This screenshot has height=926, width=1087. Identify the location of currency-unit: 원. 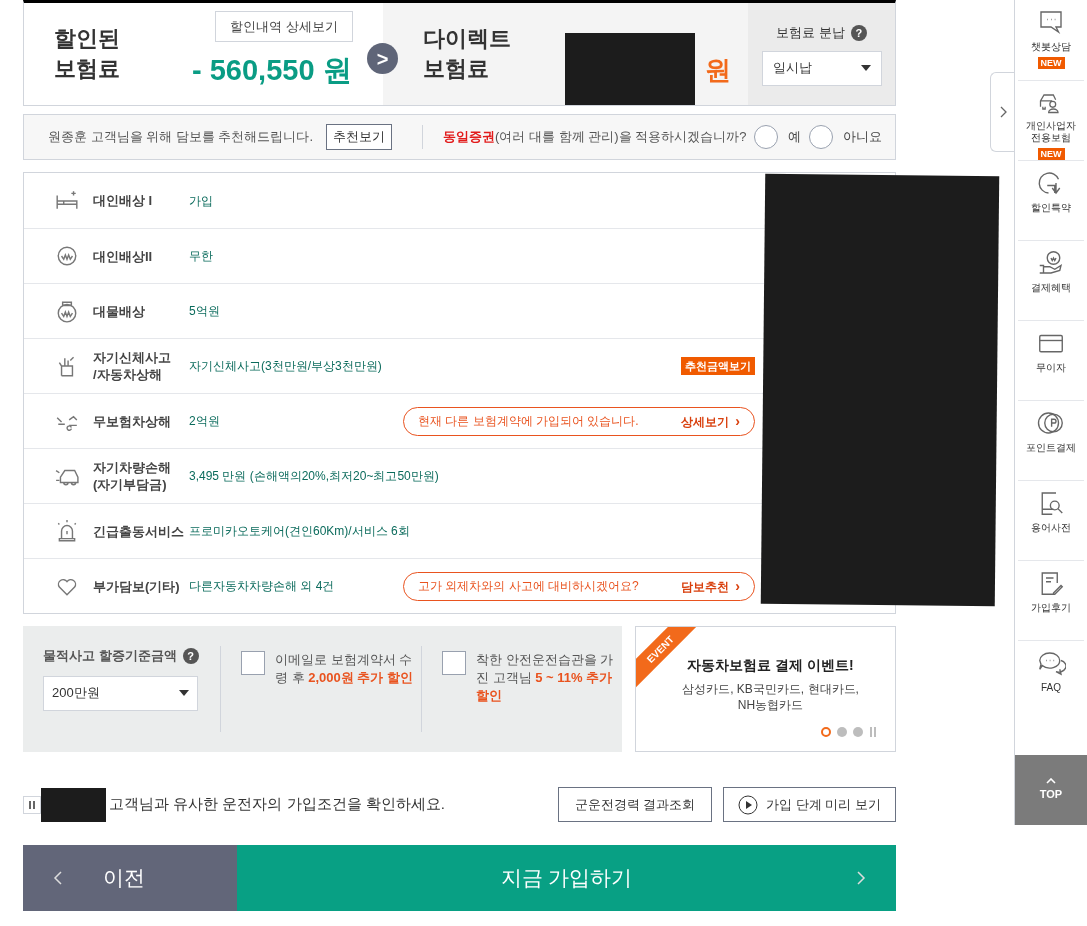
(718, 70).